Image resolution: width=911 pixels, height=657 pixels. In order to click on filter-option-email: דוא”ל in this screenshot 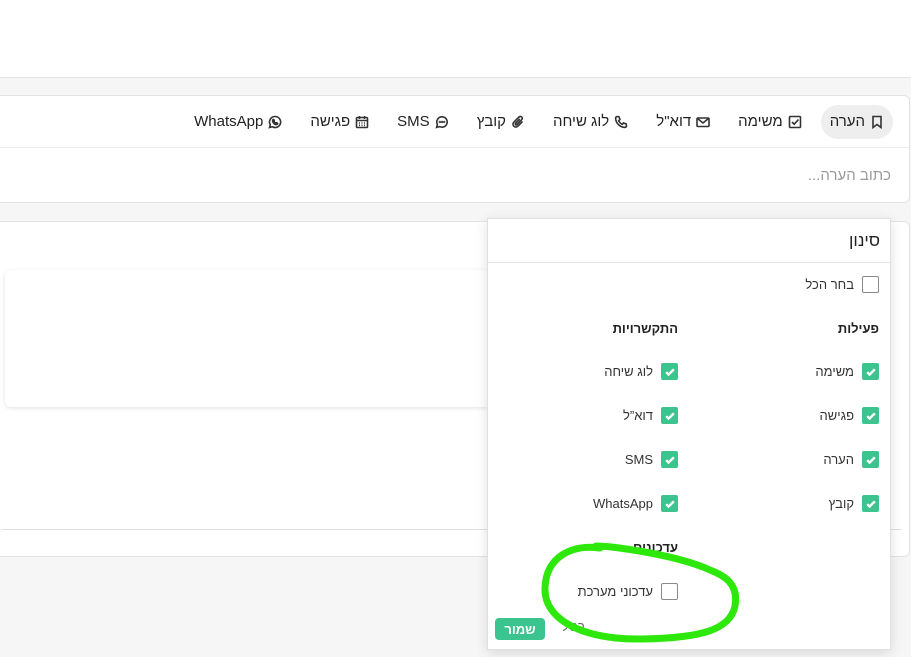, I will do `click(650, 415)`.